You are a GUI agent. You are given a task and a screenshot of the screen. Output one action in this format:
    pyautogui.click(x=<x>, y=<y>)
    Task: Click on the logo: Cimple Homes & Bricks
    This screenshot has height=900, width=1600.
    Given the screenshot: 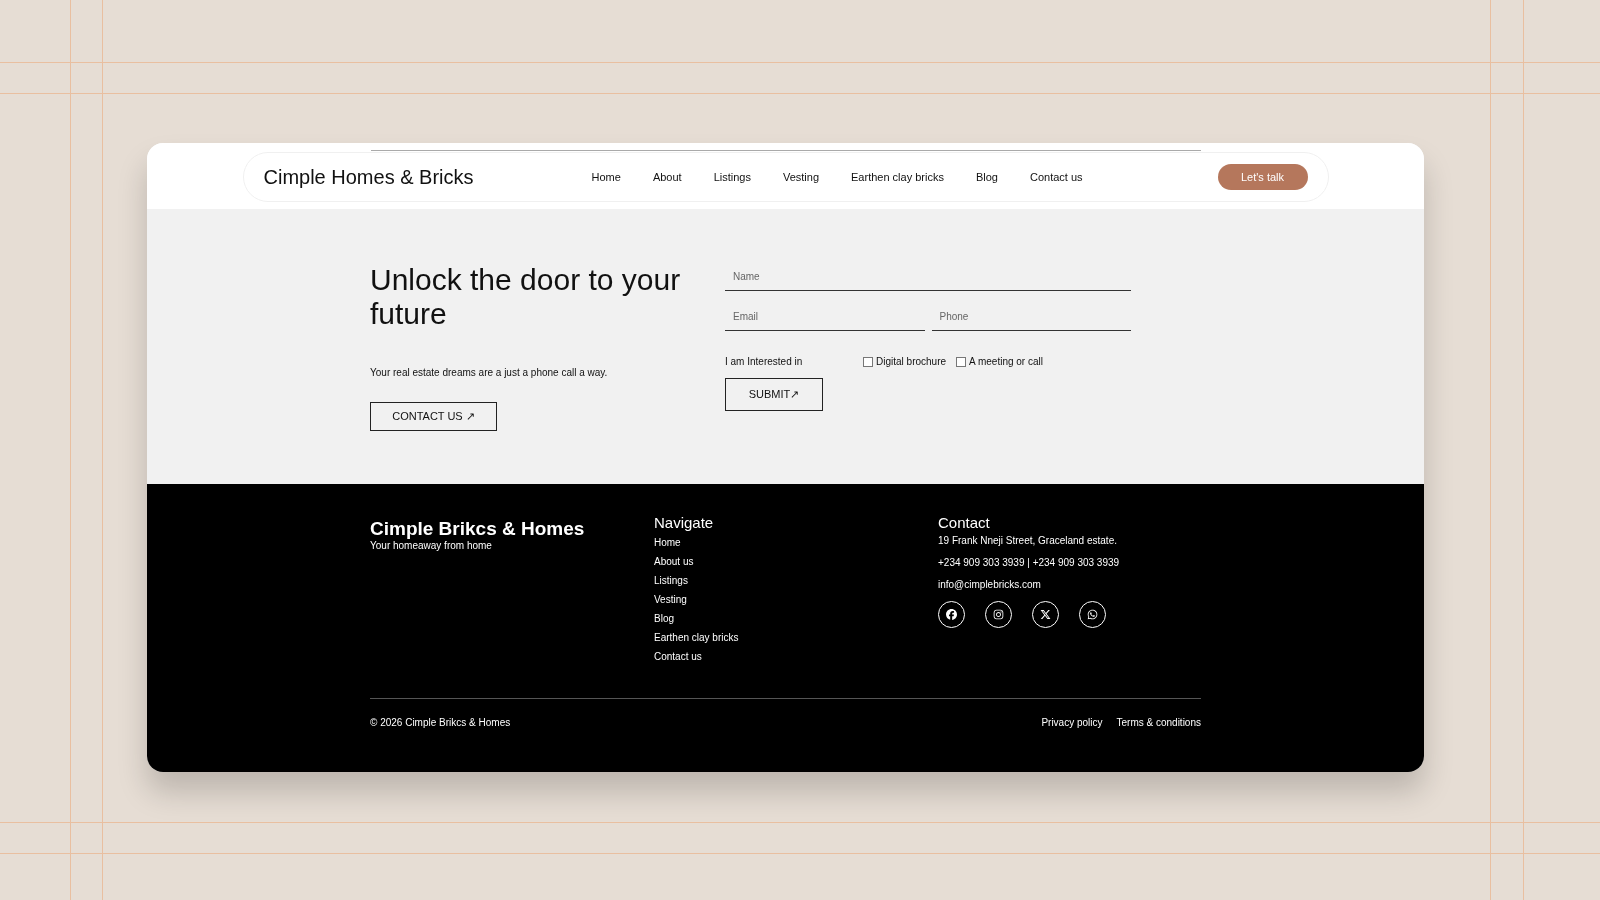 What is the action you would take?
    pyautogui.click(x=368, y=177)
    